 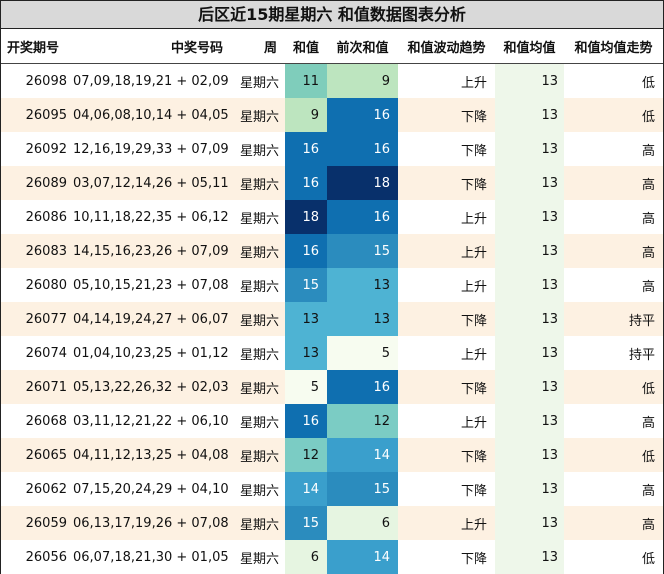 I want to click on issue-cell: 26086, so click(x=37, y=217).